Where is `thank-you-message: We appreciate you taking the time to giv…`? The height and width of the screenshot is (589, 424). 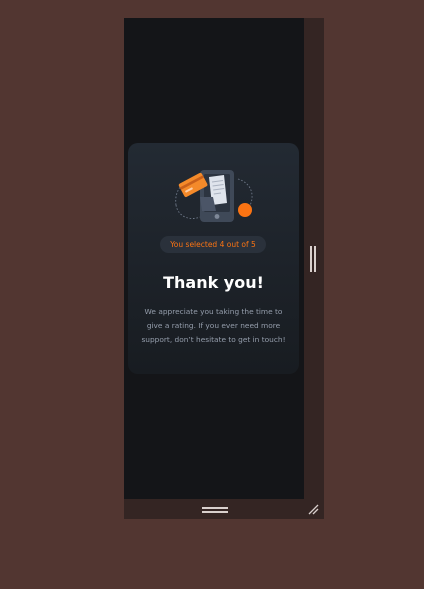
thank-you-message: We appreciate you taking the time to giv… is located at coordinates (213, 325).